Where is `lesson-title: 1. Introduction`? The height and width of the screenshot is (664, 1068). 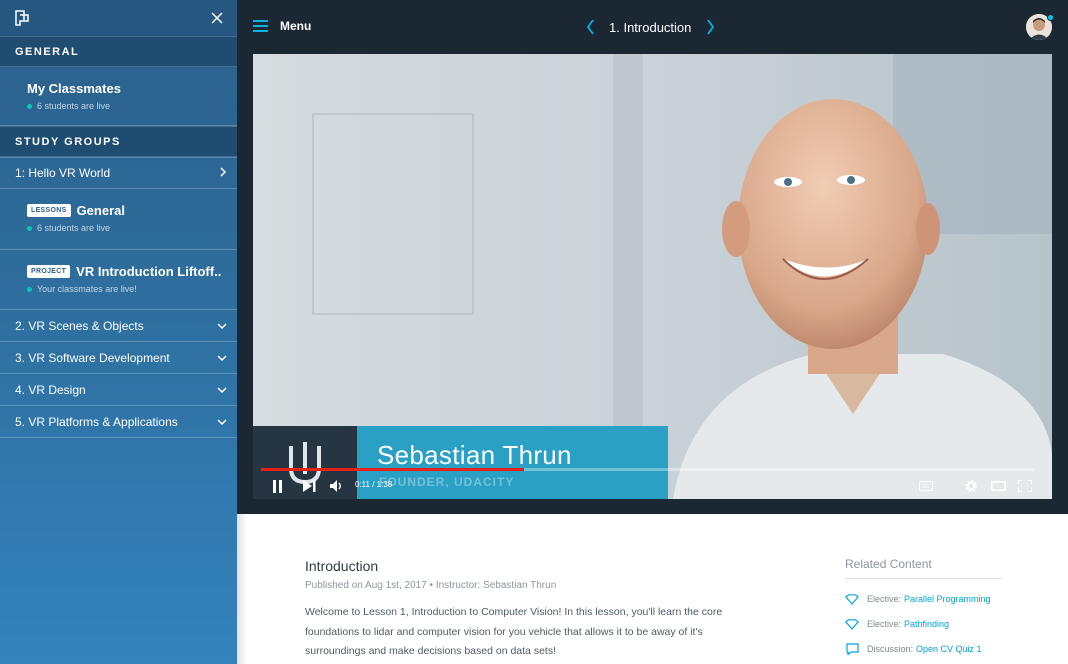 lesson-title: 1. Introduction is located at coordinates (650, 27).